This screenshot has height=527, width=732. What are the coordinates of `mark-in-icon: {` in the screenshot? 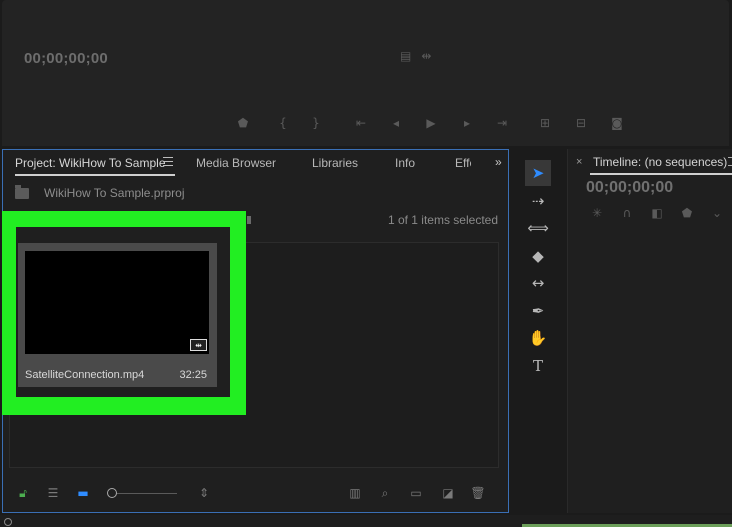 It's located at (283, 123).